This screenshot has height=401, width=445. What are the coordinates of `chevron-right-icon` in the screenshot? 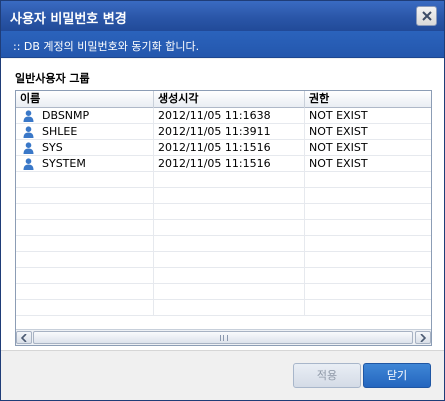 It's located at (423, 338).